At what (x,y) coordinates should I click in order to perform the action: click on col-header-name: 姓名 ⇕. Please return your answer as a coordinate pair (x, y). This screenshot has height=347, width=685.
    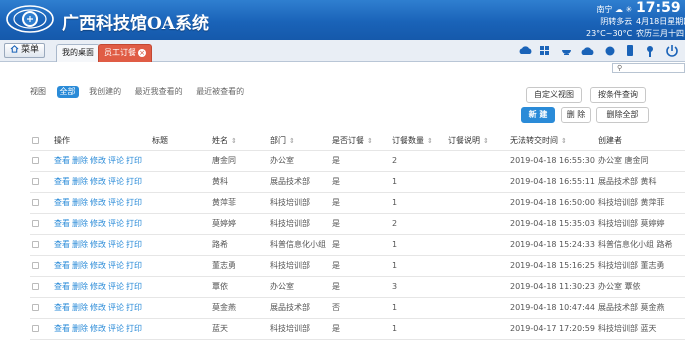
    Looking at the image, I should click on (239, 141).